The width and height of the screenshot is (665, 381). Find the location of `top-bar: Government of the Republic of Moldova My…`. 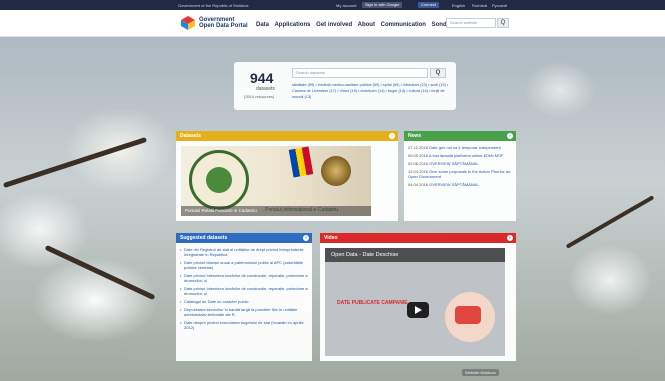

top-bar: Government of the Republic of Moldova My… is located at coordinates (332, 5).